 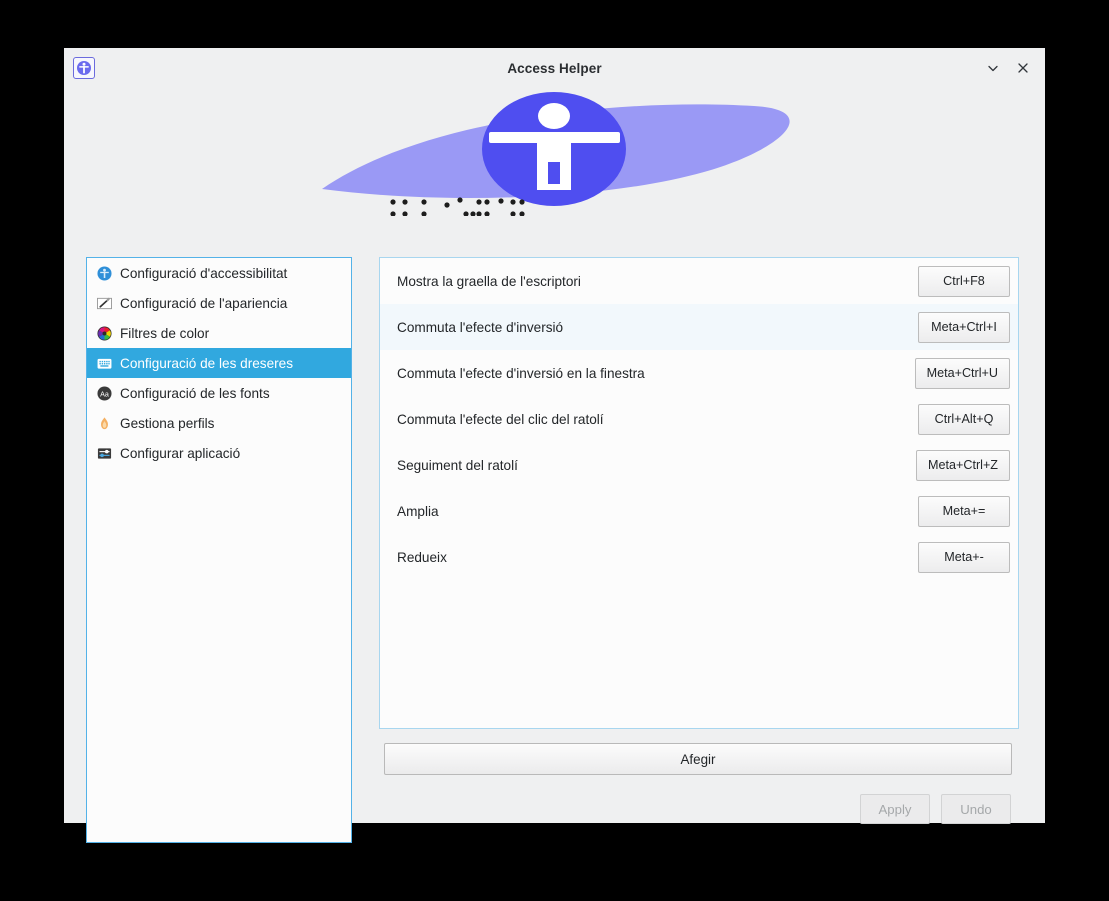 I want to click on shortcut-key-button: Ctrl+F8, so click(x=964, y=281).